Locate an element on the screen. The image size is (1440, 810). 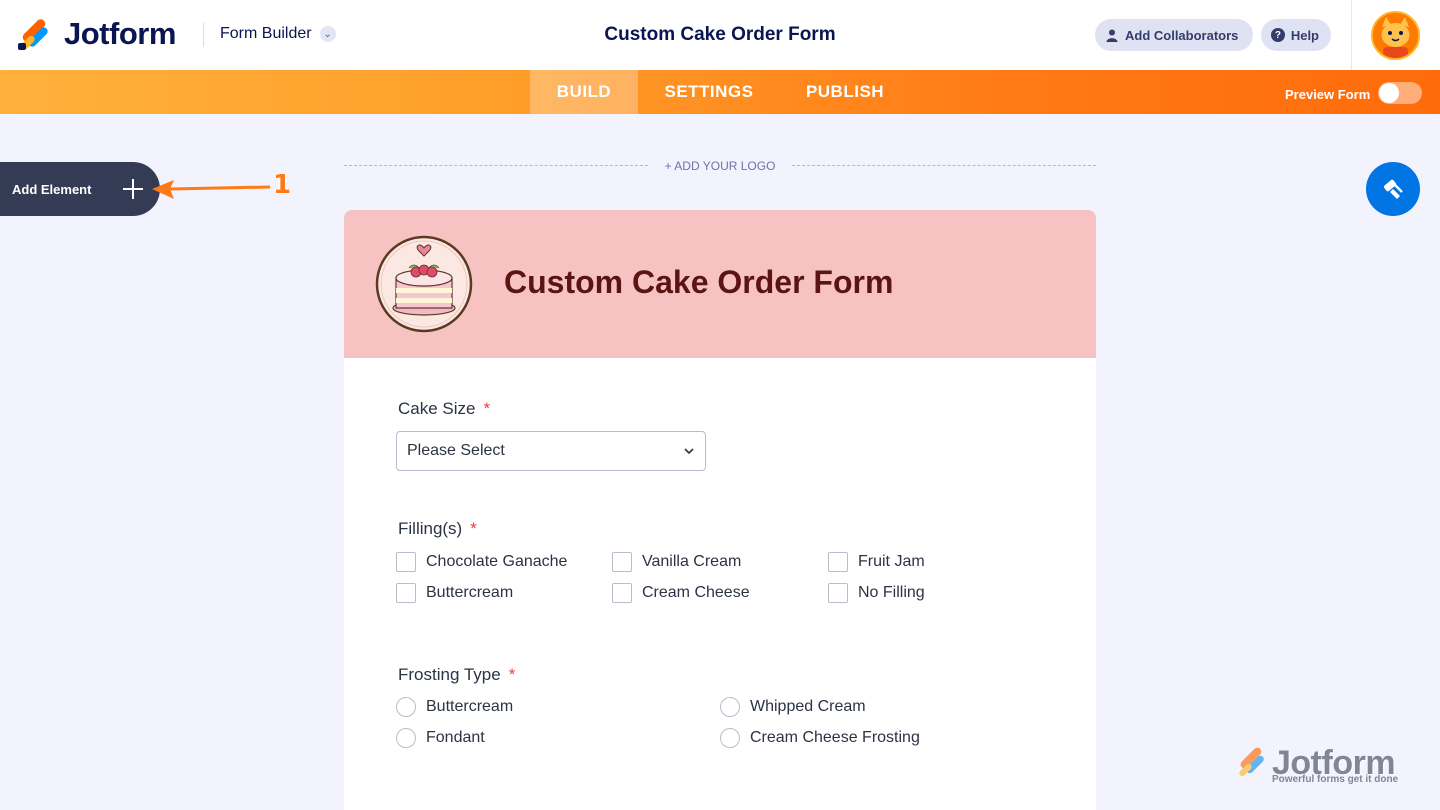
form-builder-label: Form Builder is located at coordinates (266, 33).